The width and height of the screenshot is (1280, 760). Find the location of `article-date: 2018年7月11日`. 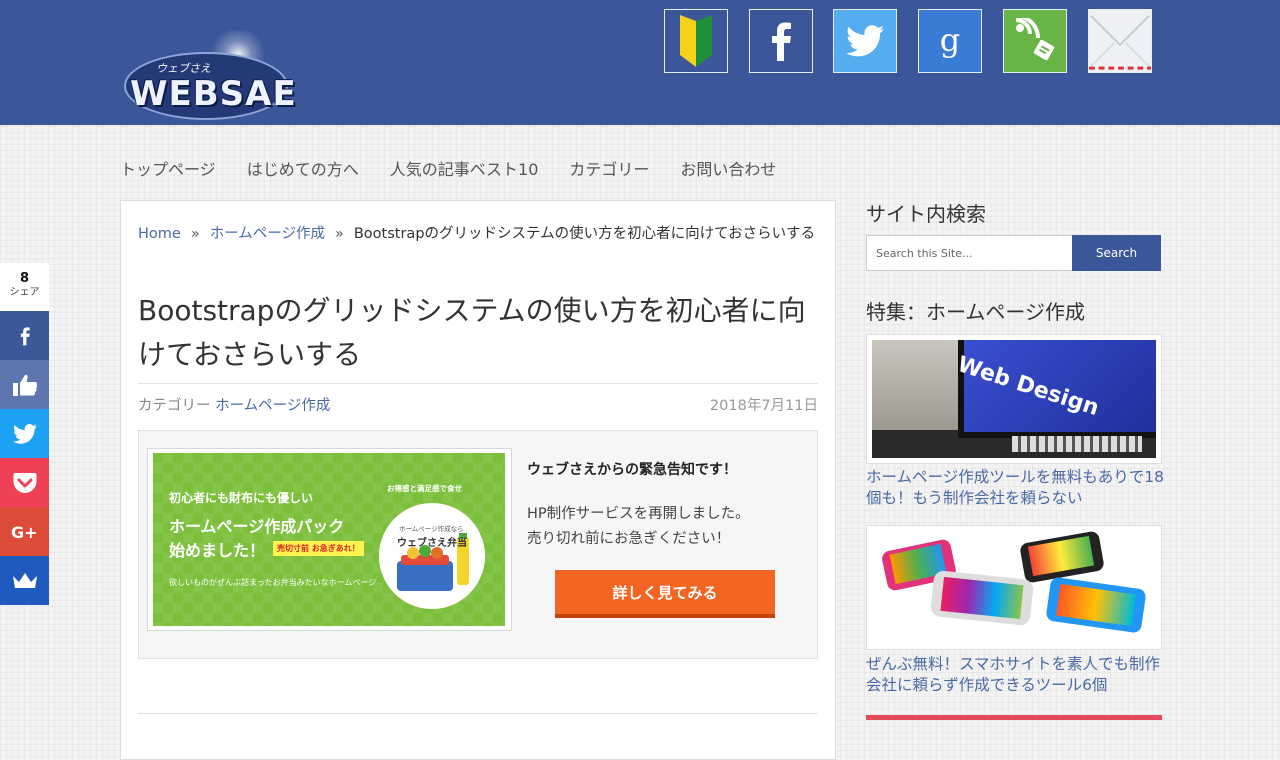

article-date: 2018年7月11日 is located at coordinates (763, 406).